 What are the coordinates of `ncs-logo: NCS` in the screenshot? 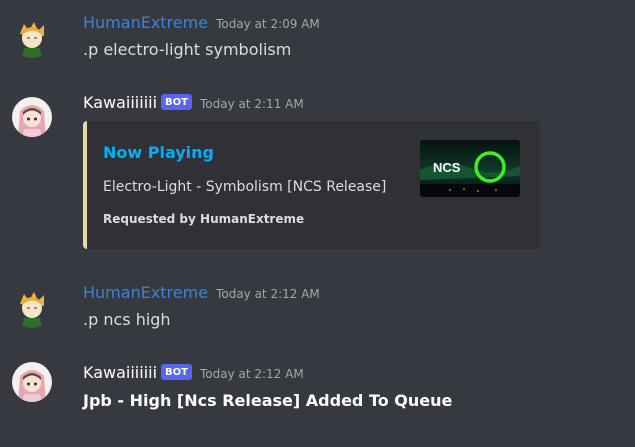 It's located at (447, 167).